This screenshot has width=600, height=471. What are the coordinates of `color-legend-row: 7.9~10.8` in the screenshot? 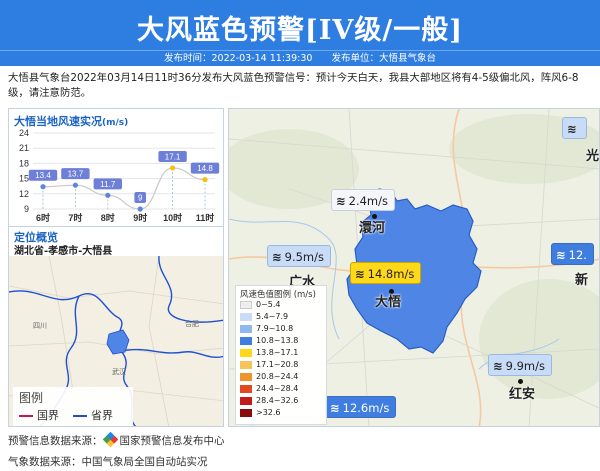 It's located at (266, 329).